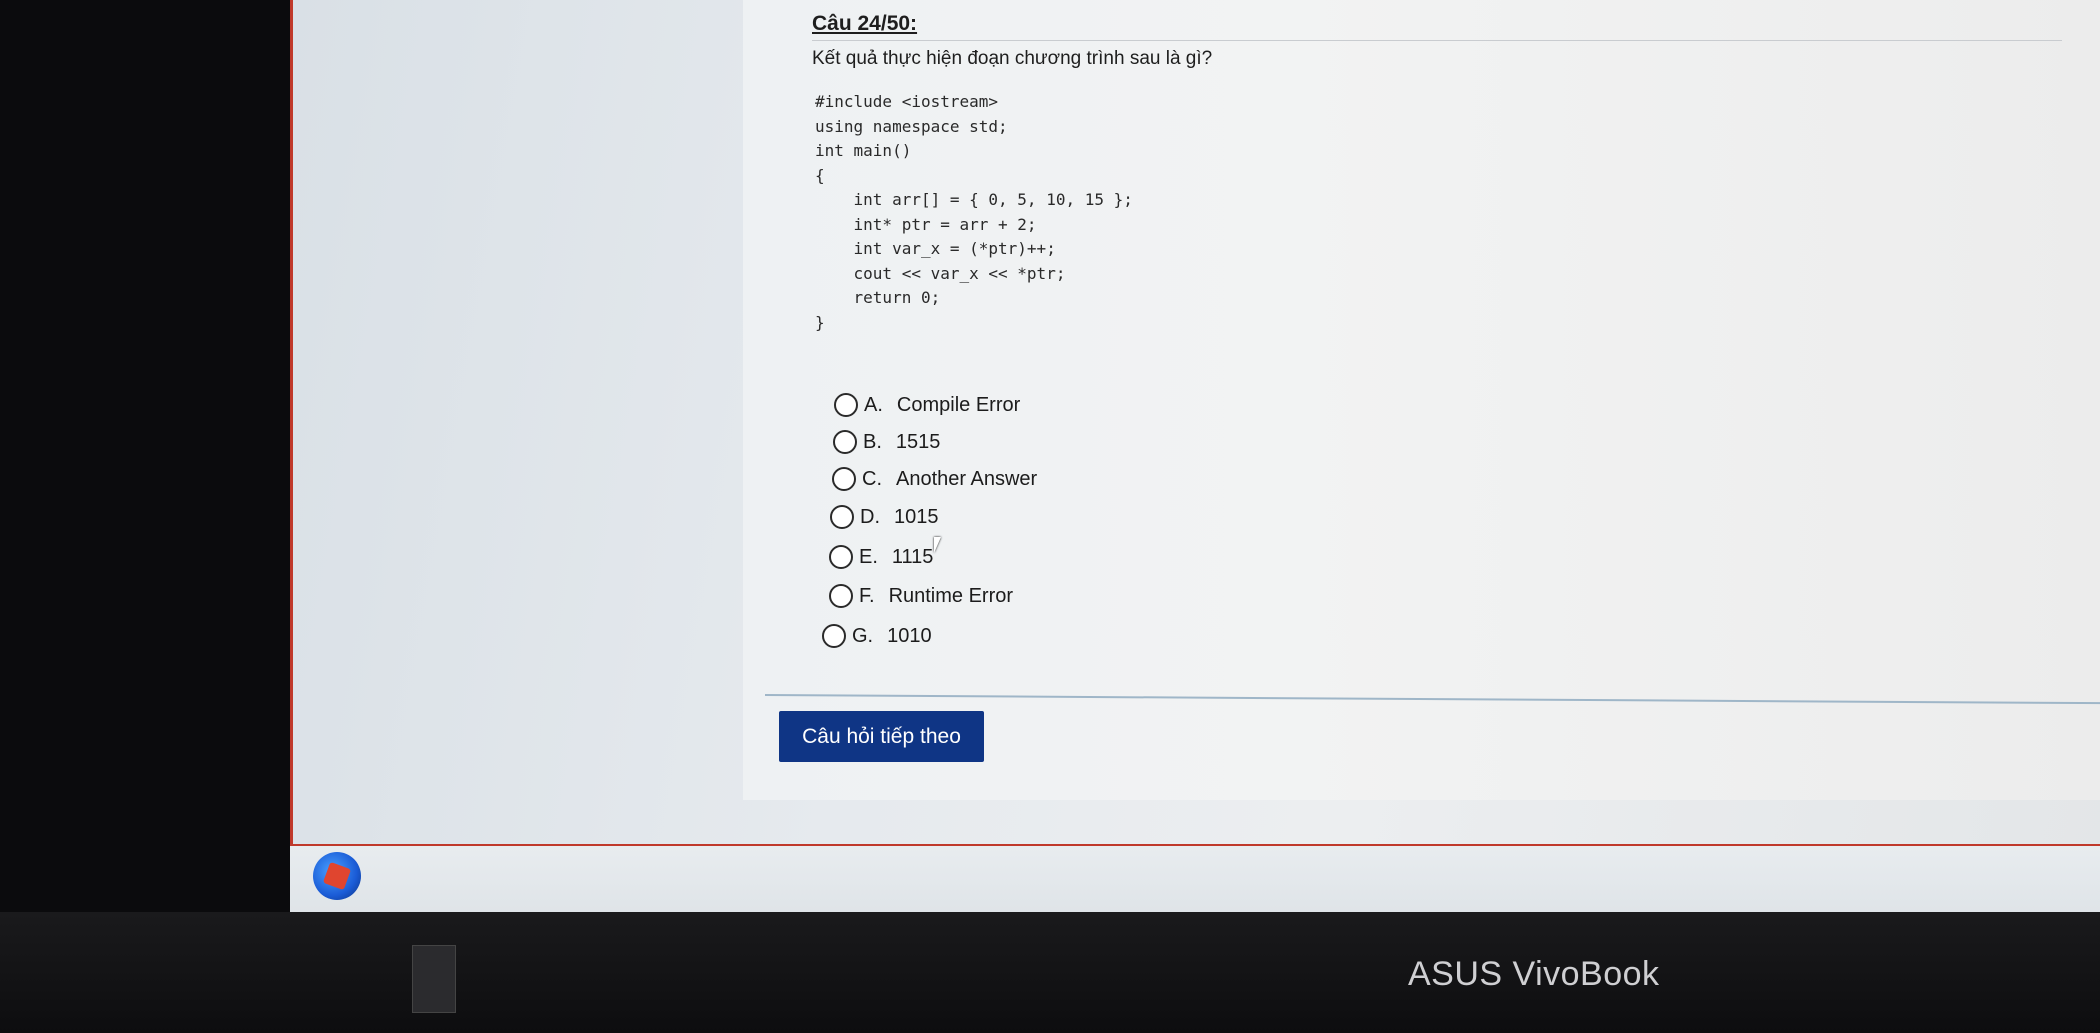  What do you see at coordinates (873, 404) in the screenshot?
I see `option-letter: A.` at bounding box center [873, 404].